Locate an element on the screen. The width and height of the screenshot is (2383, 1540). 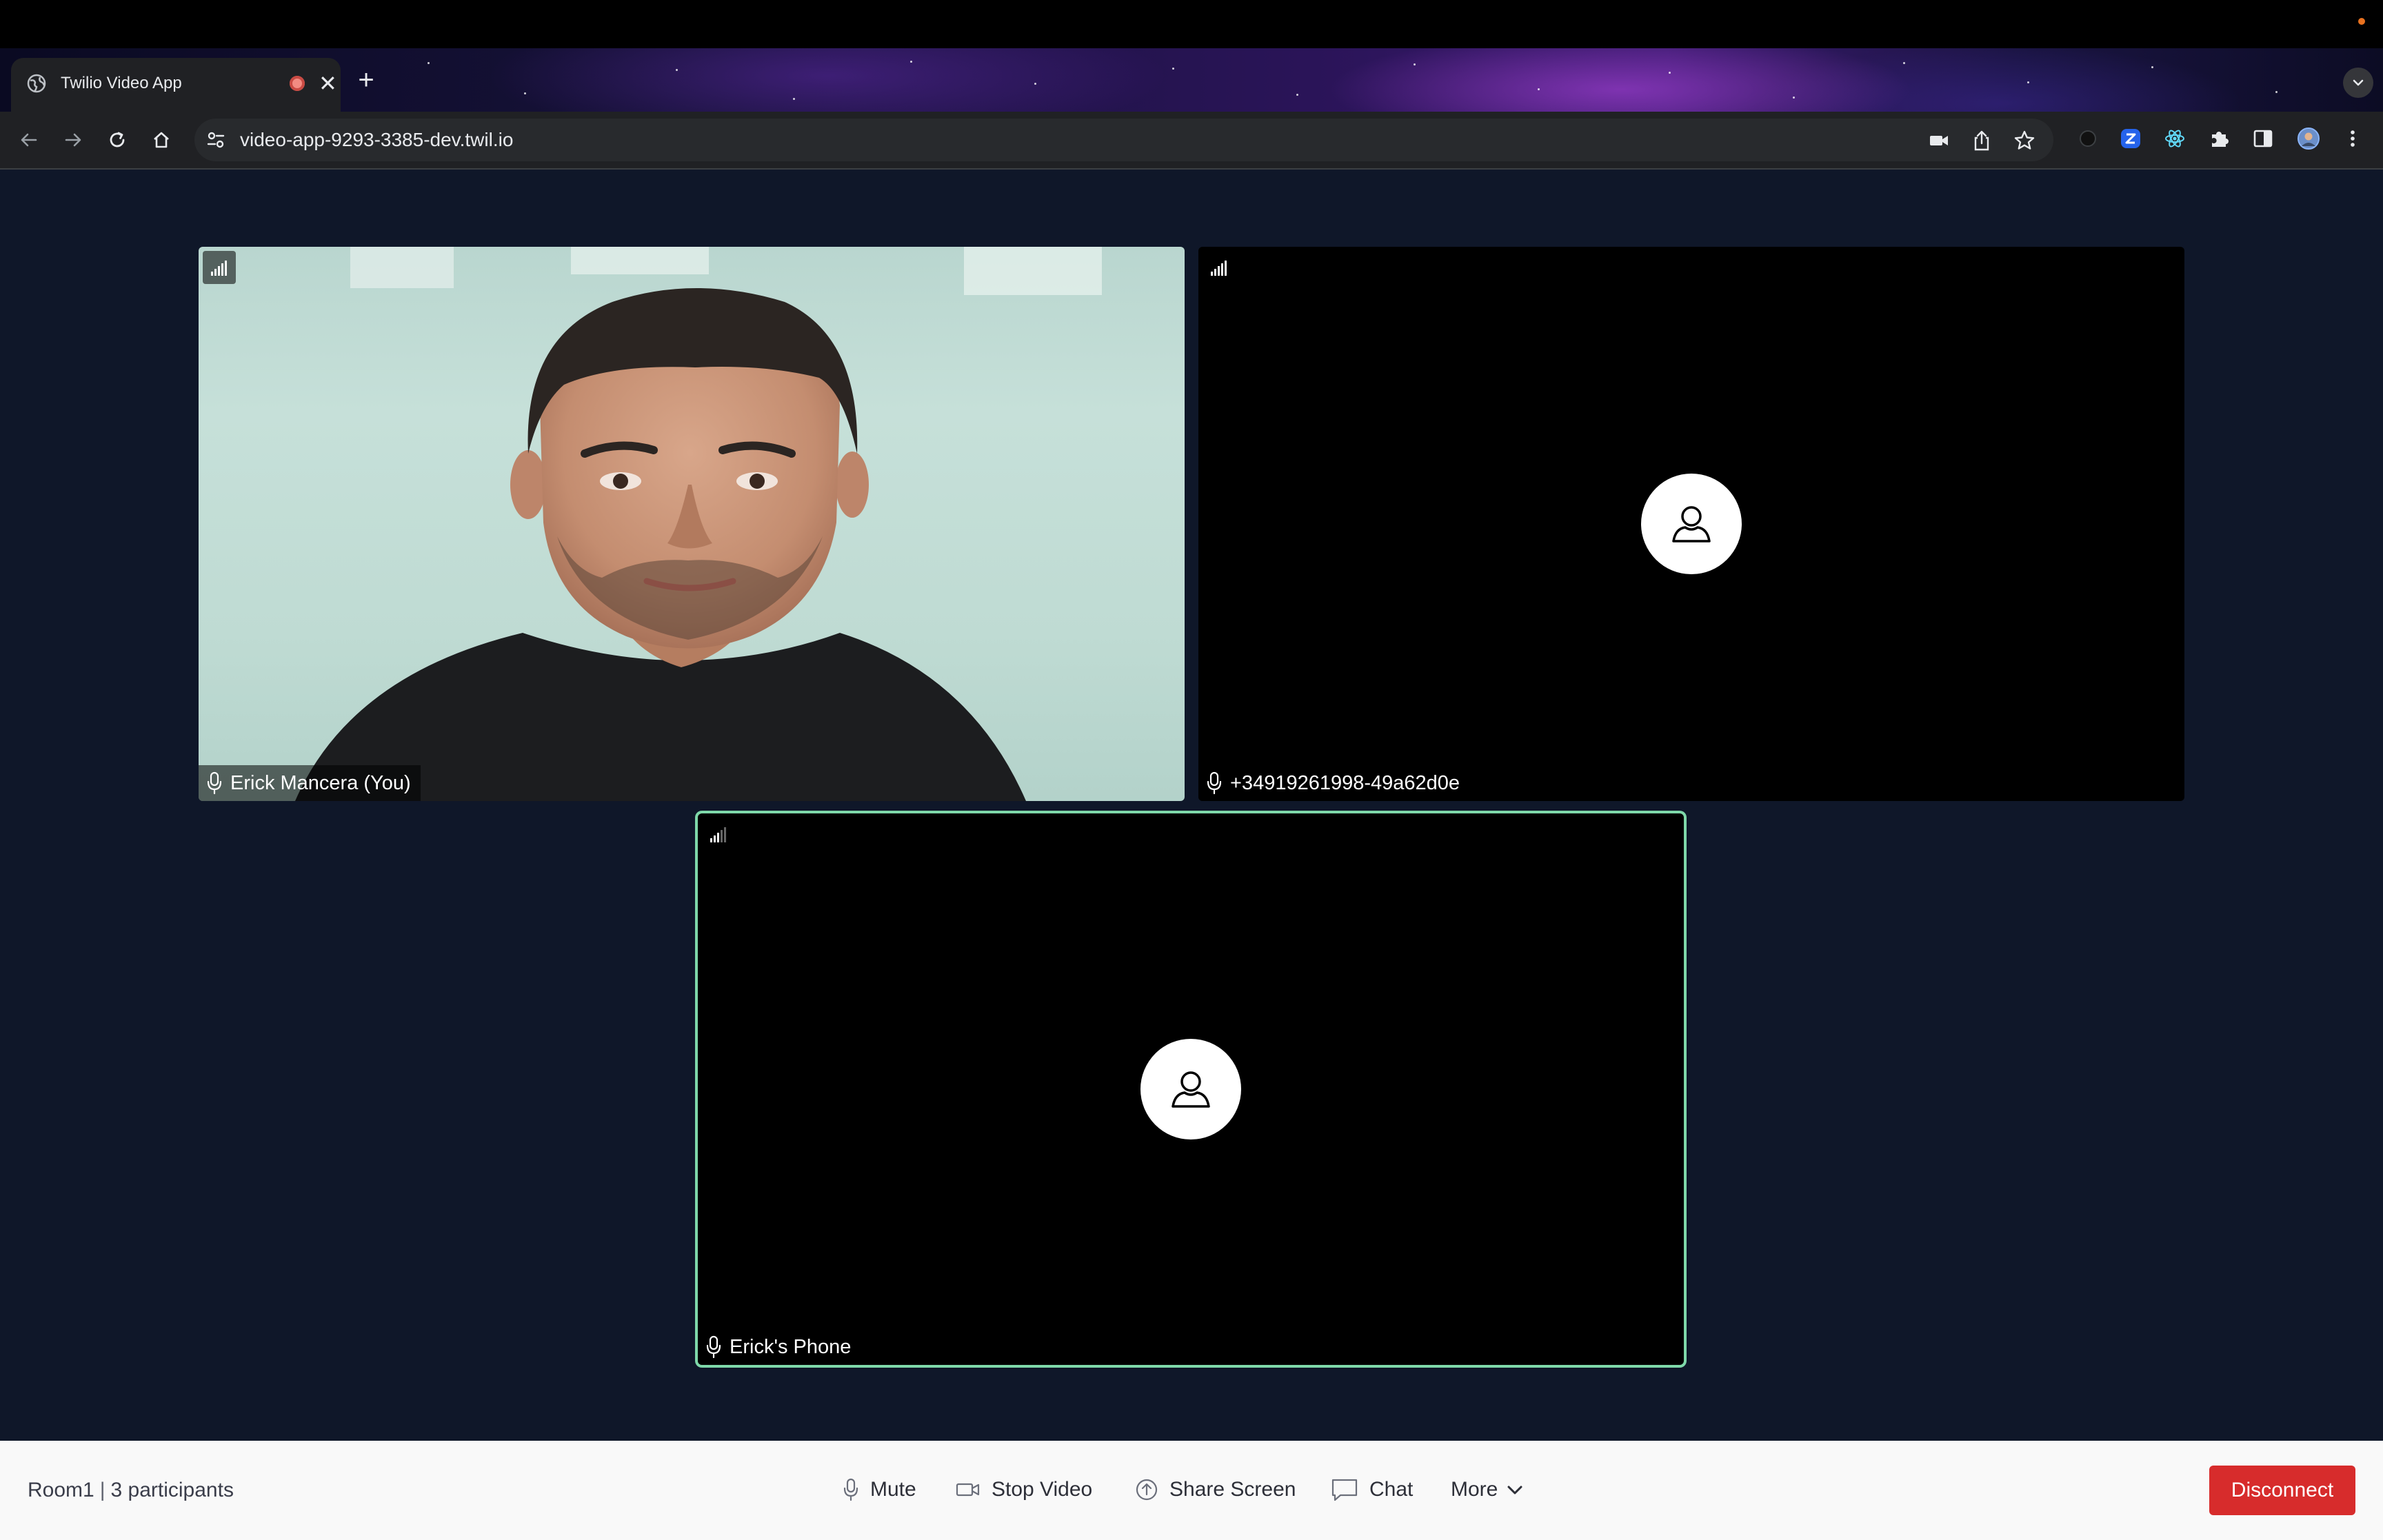
stop-video-button: Stop Video is located at coordinates (1024, 1490).